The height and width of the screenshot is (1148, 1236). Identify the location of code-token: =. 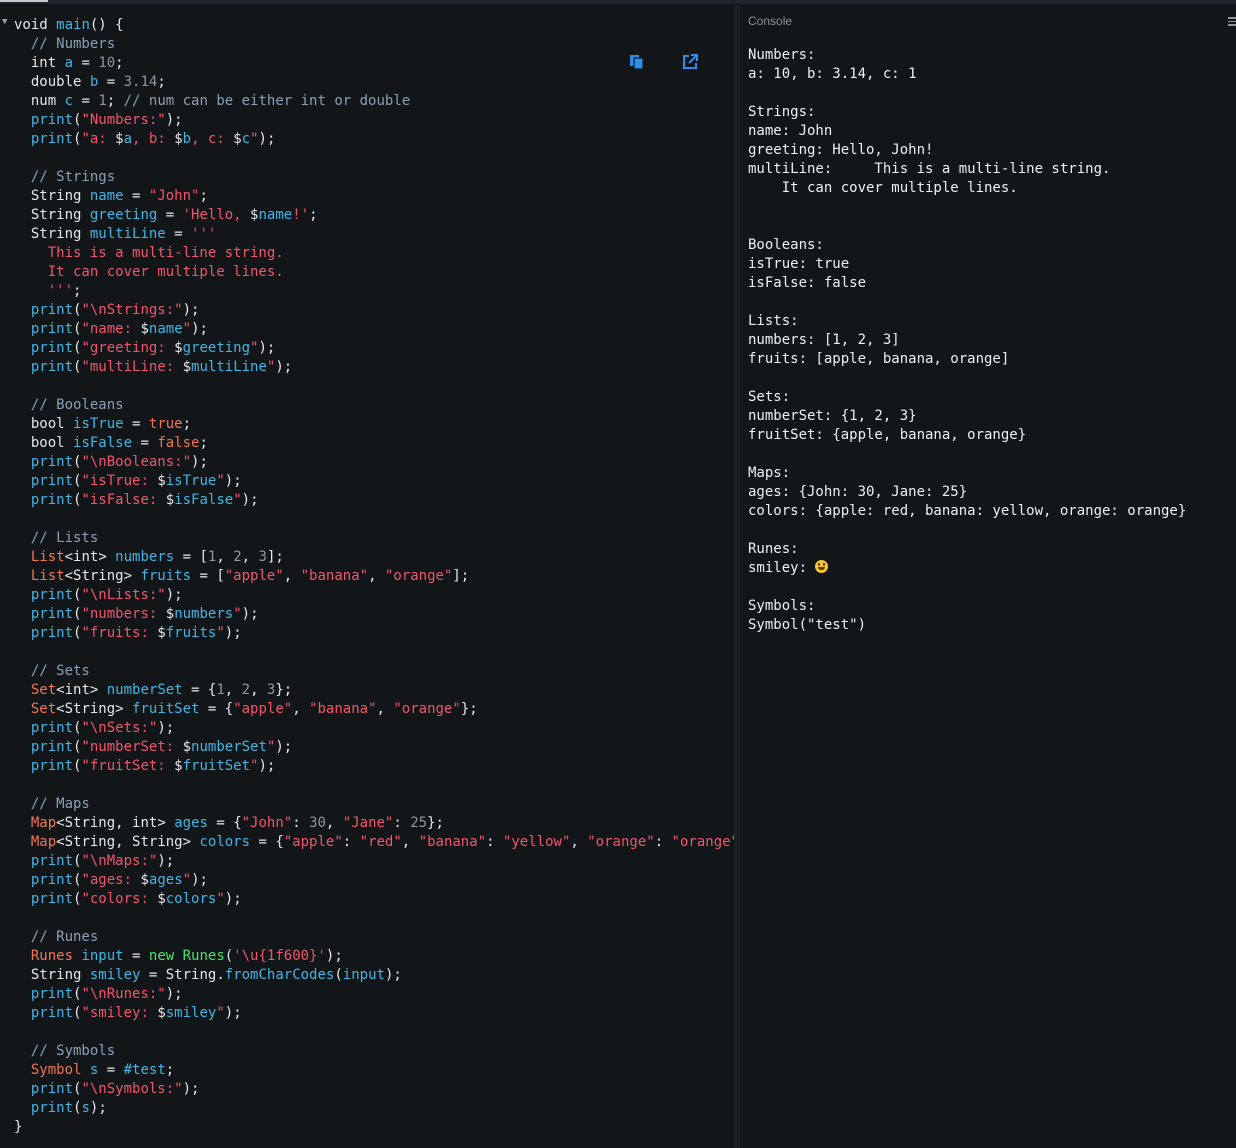
(111, 82).